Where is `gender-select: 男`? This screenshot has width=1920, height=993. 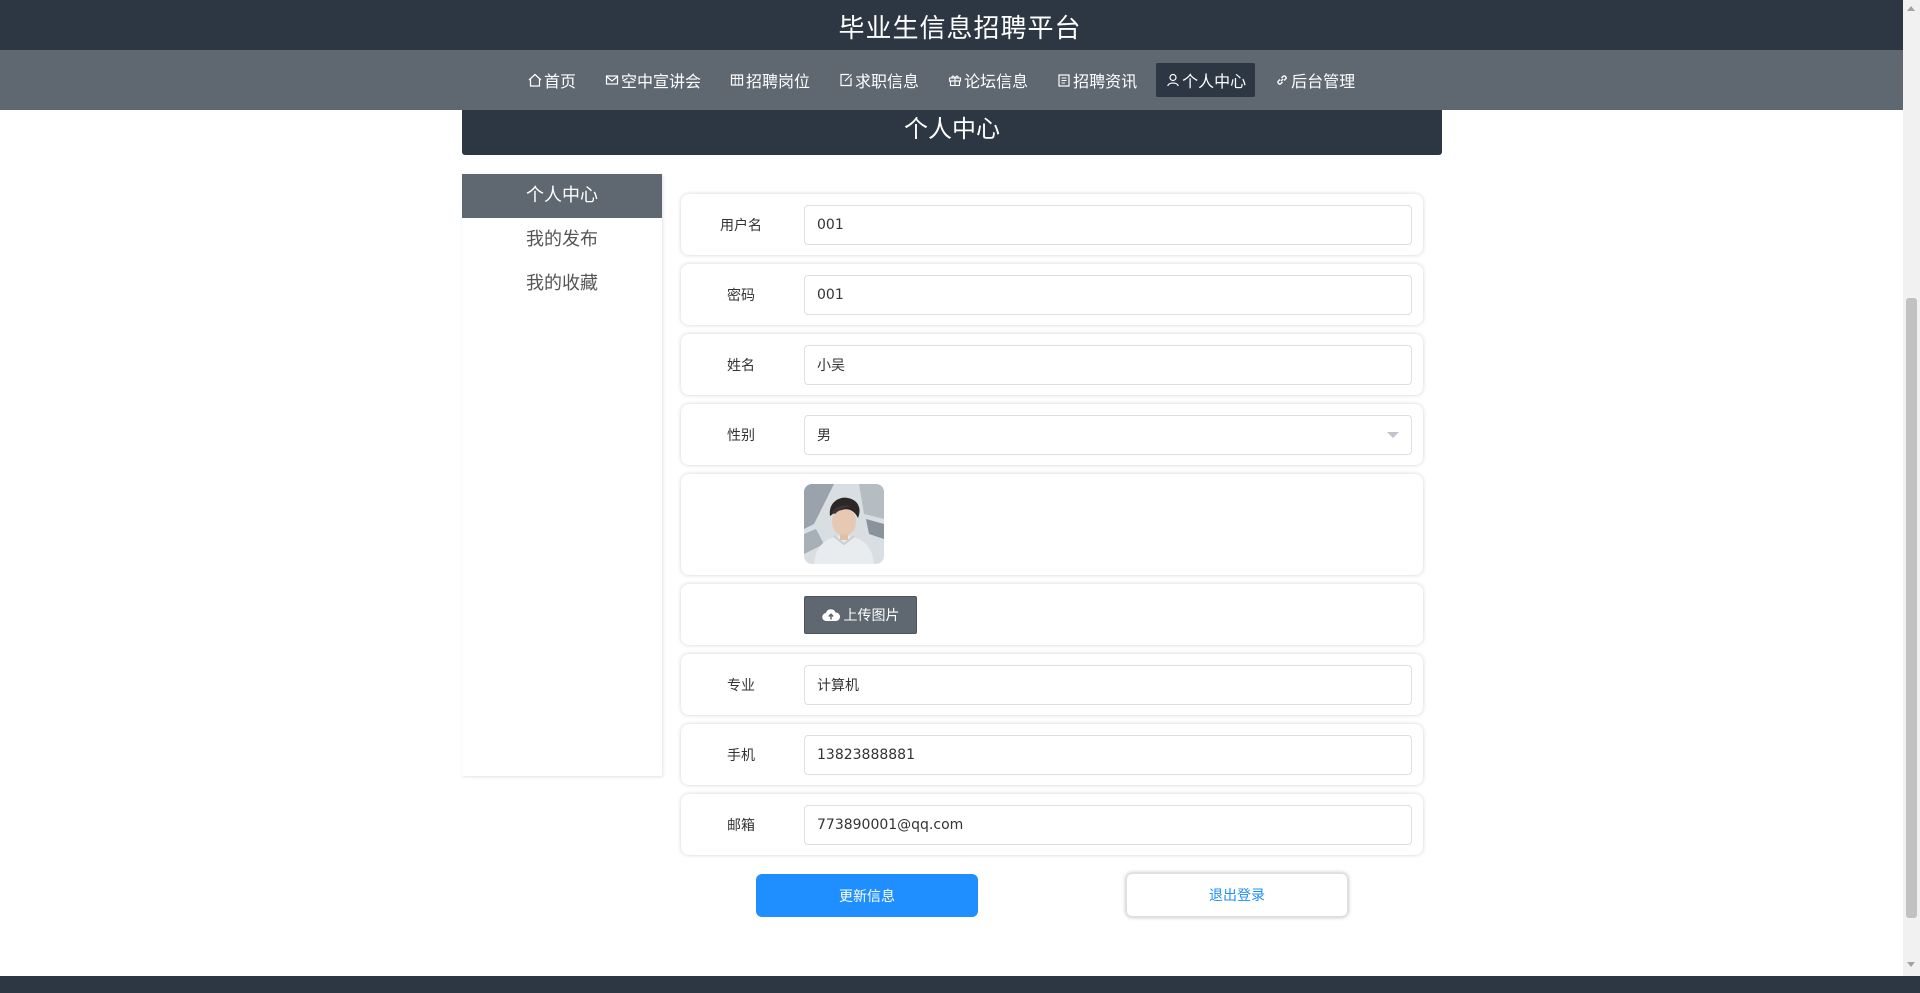
gender-select: 男 is located at coordinates (1108, 435).